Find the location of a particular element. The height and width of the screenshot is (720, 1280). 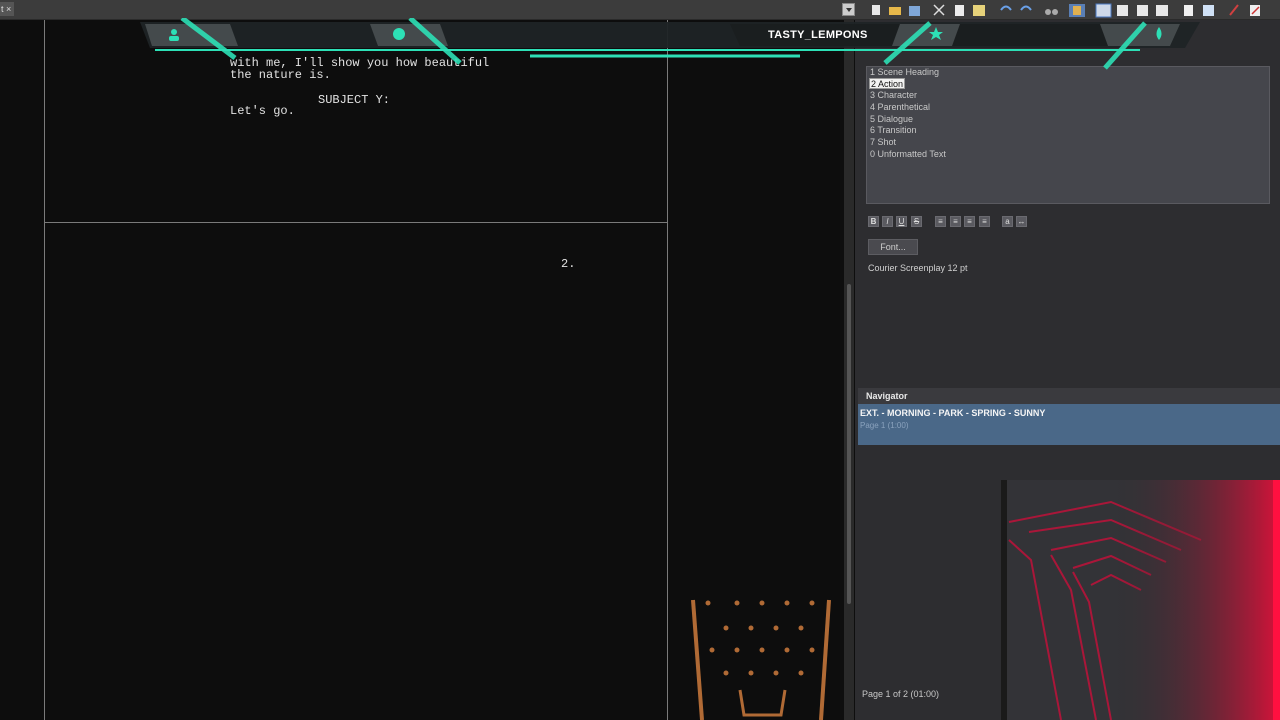

palette-icon is located at coordinates (1077, 10).